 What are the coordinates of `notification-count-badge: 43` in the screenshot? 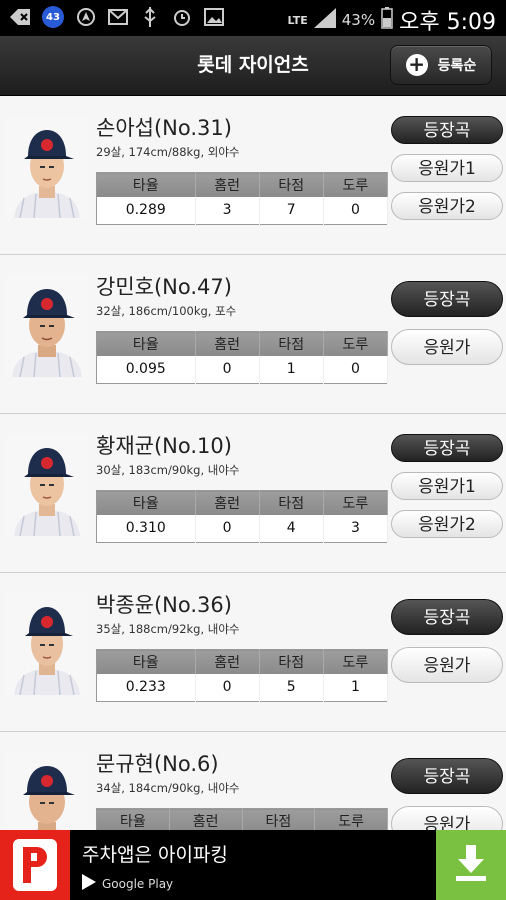 It's located at (53, 17).